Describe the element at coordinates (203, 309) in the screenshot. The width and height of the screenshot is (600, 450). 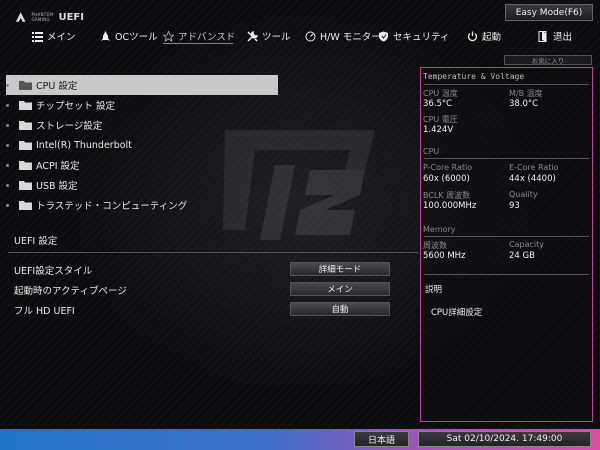
I see `option-row-full-hd: フル HD UEFI 自動` at that location.